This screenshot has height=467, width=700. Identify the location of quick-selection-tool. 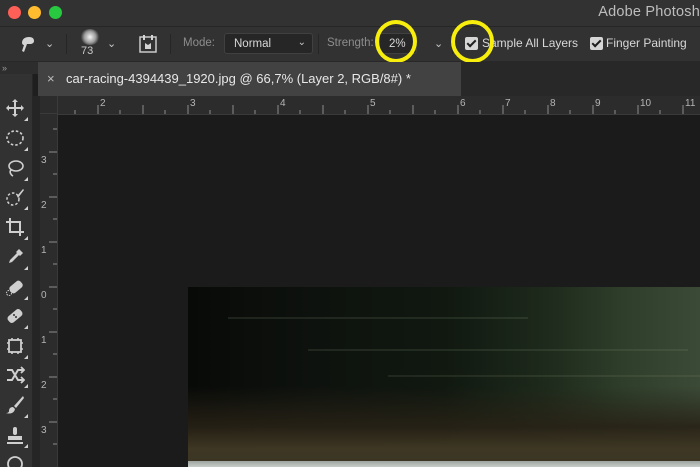
(16, 198).